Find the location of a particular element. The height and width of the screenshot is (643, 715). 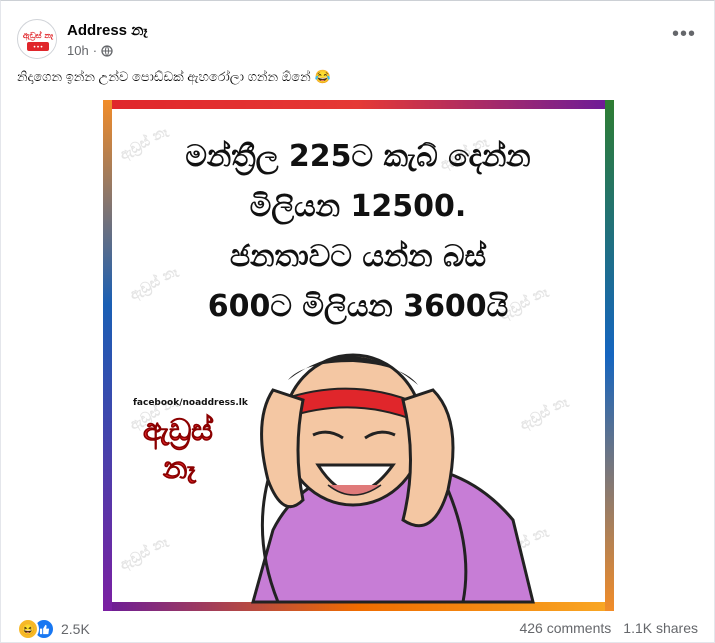

reaction-summary: 😆 2.5K is located at coordinates (53, 629).